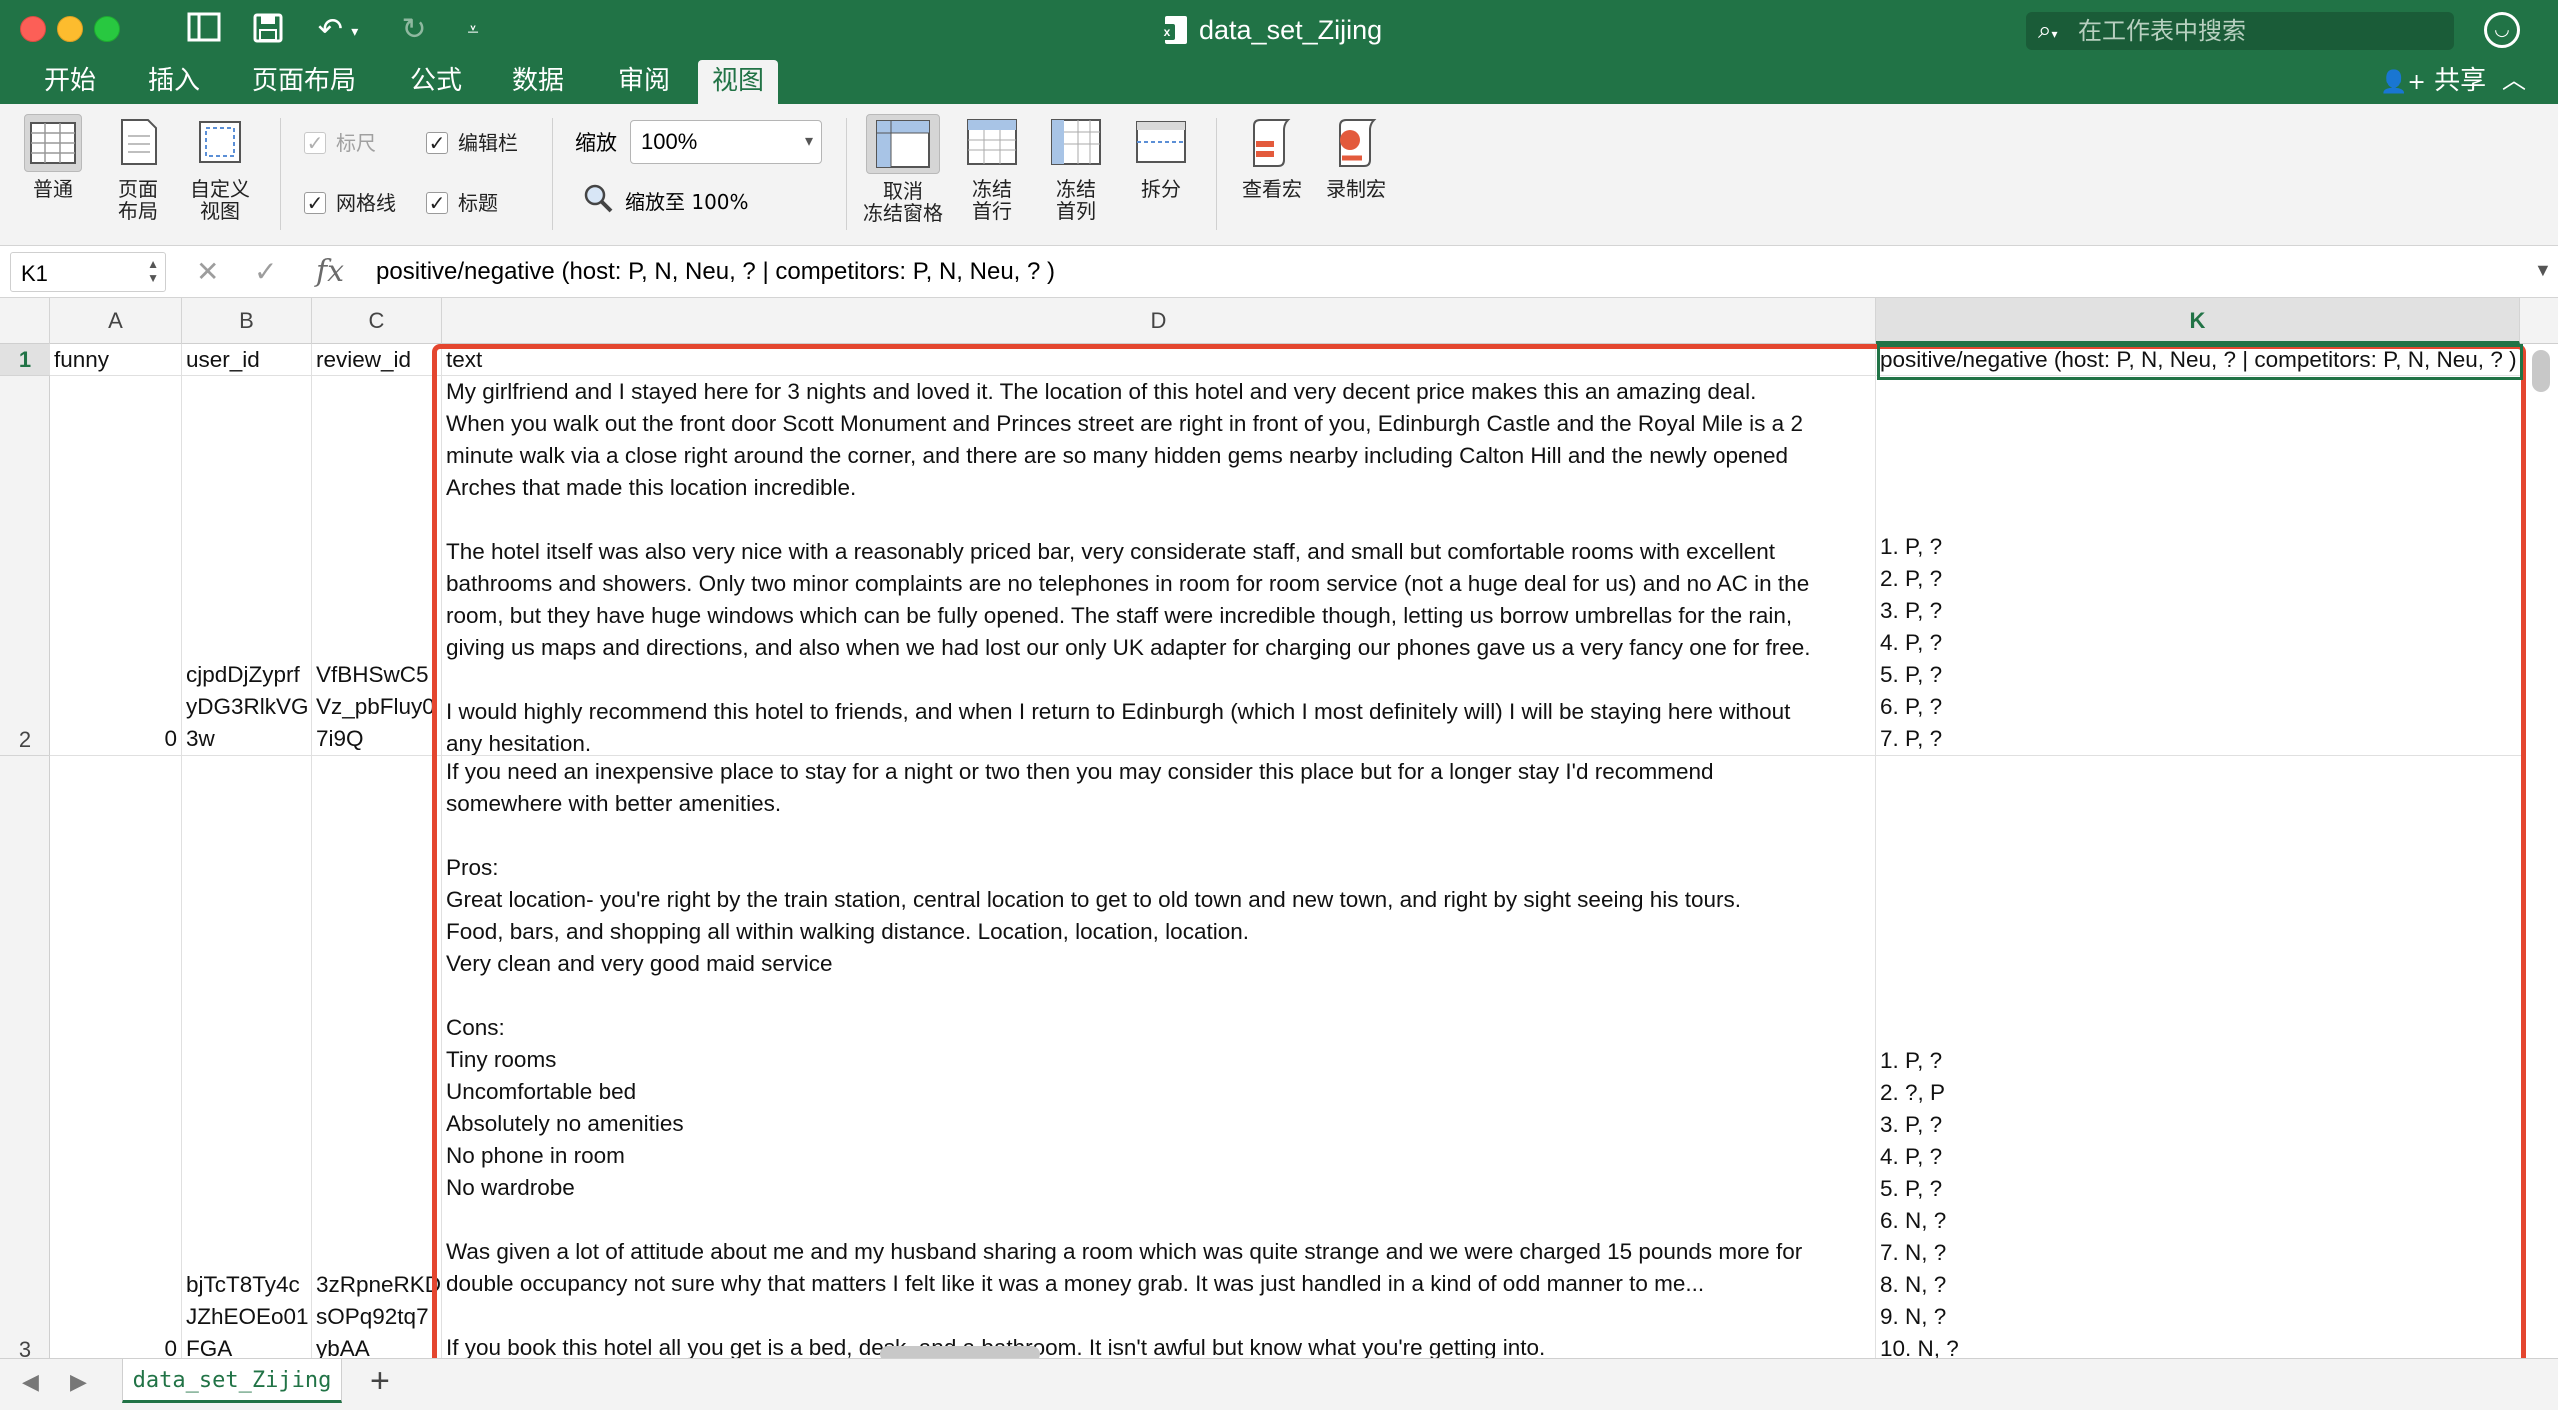 The image size is (2558, 1410). What do you see at coordinates (1159, 360) in the screenshot?
I see `cell-d1: text` at bounding box center [1159, 360].